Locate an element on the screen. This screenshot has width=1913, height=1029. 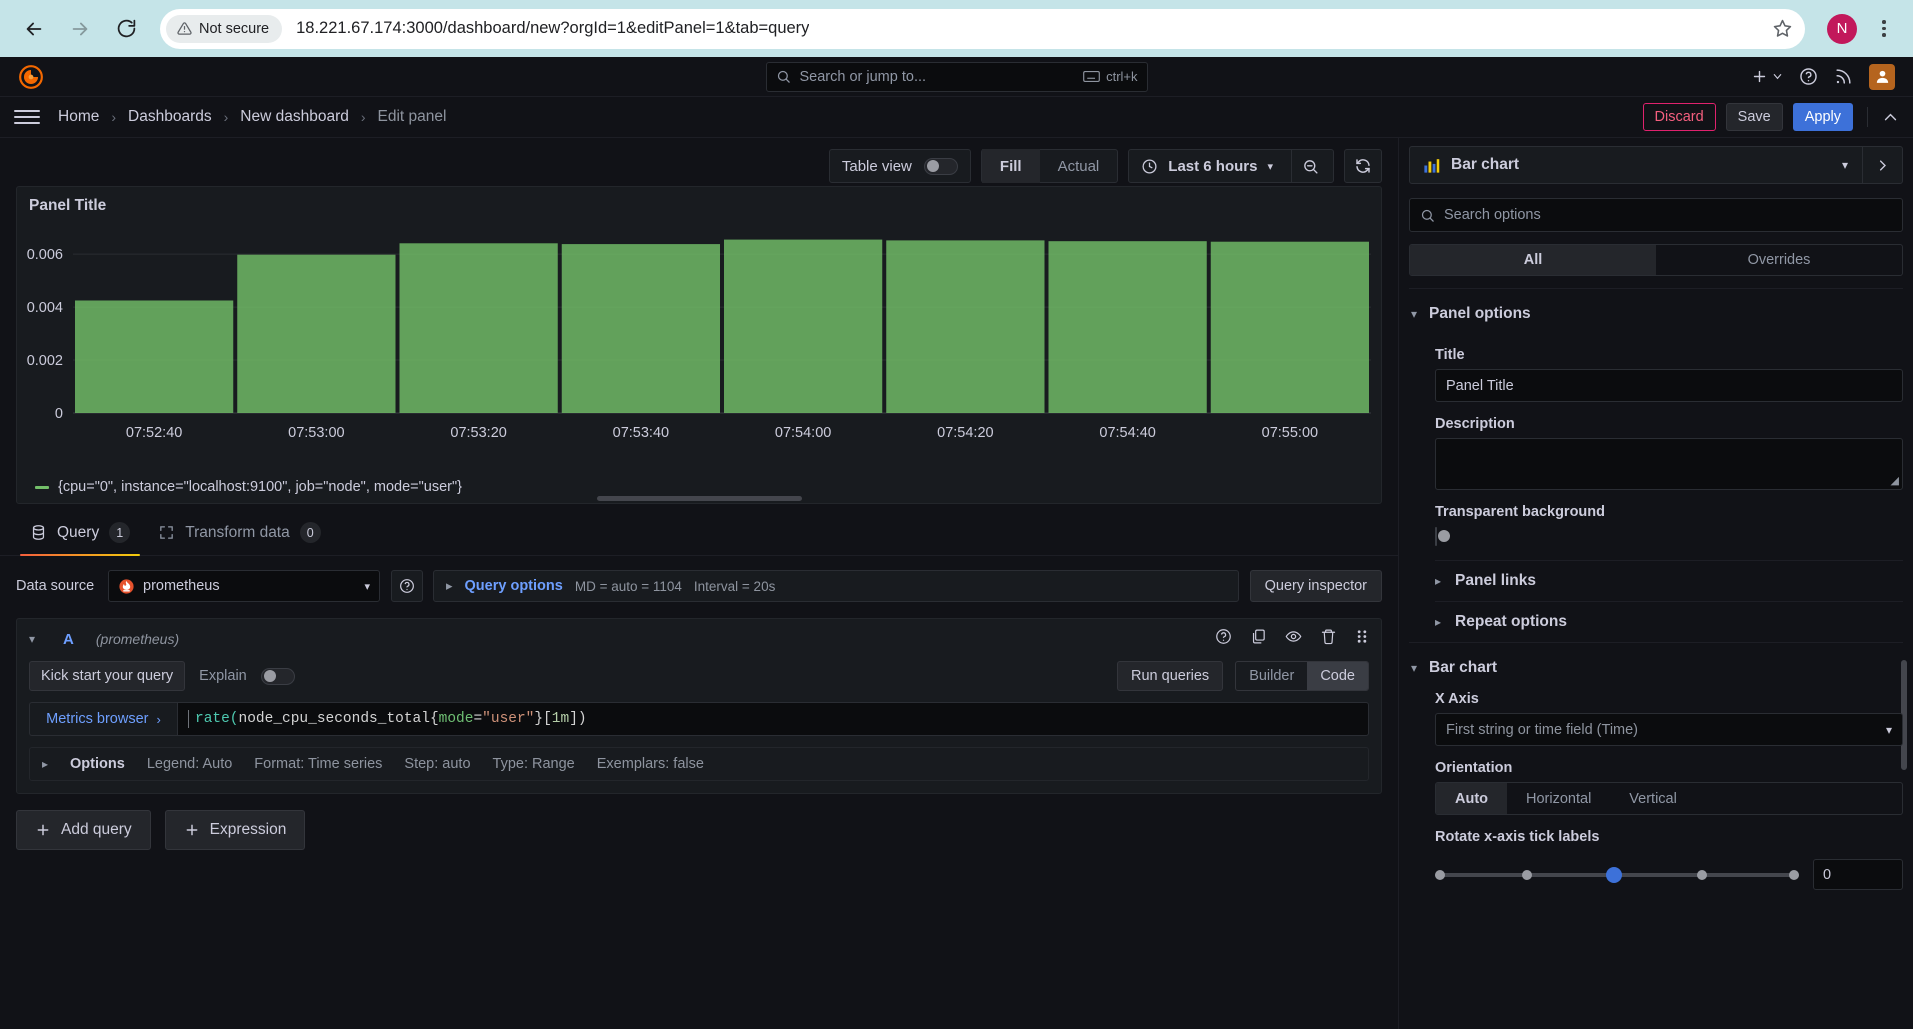
explain-switch is located at coordinates (277, 676).